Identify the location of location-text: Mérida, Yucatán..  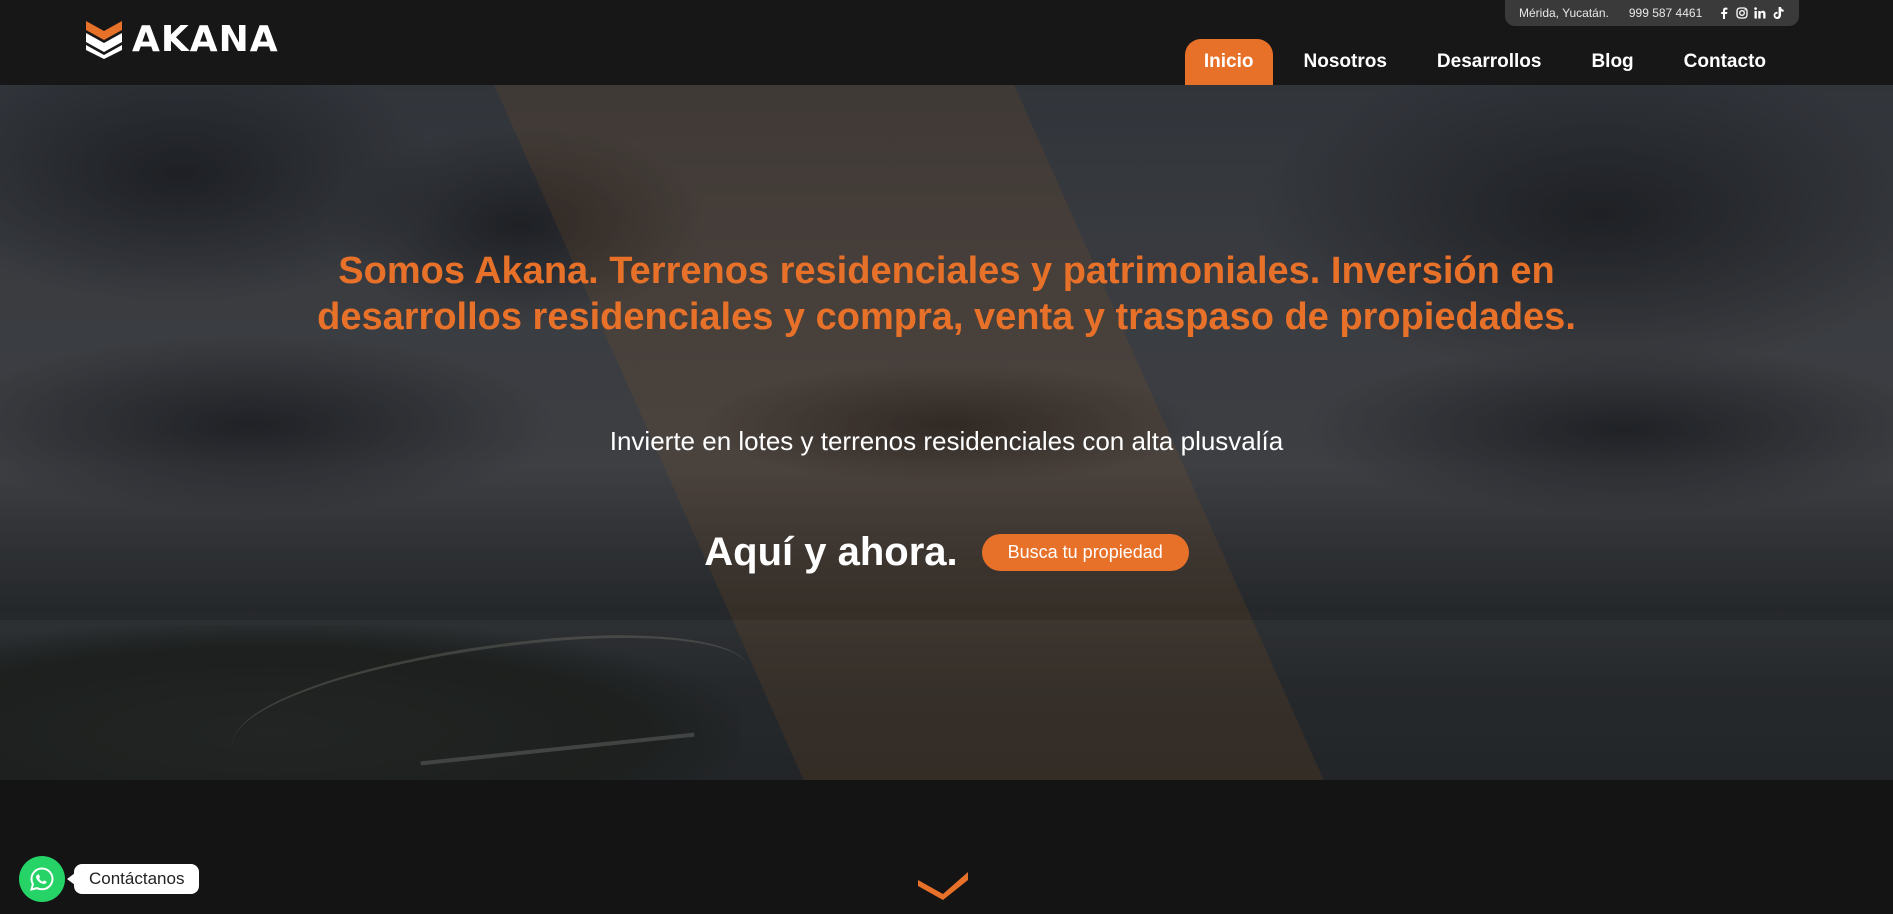
(1564, 13).